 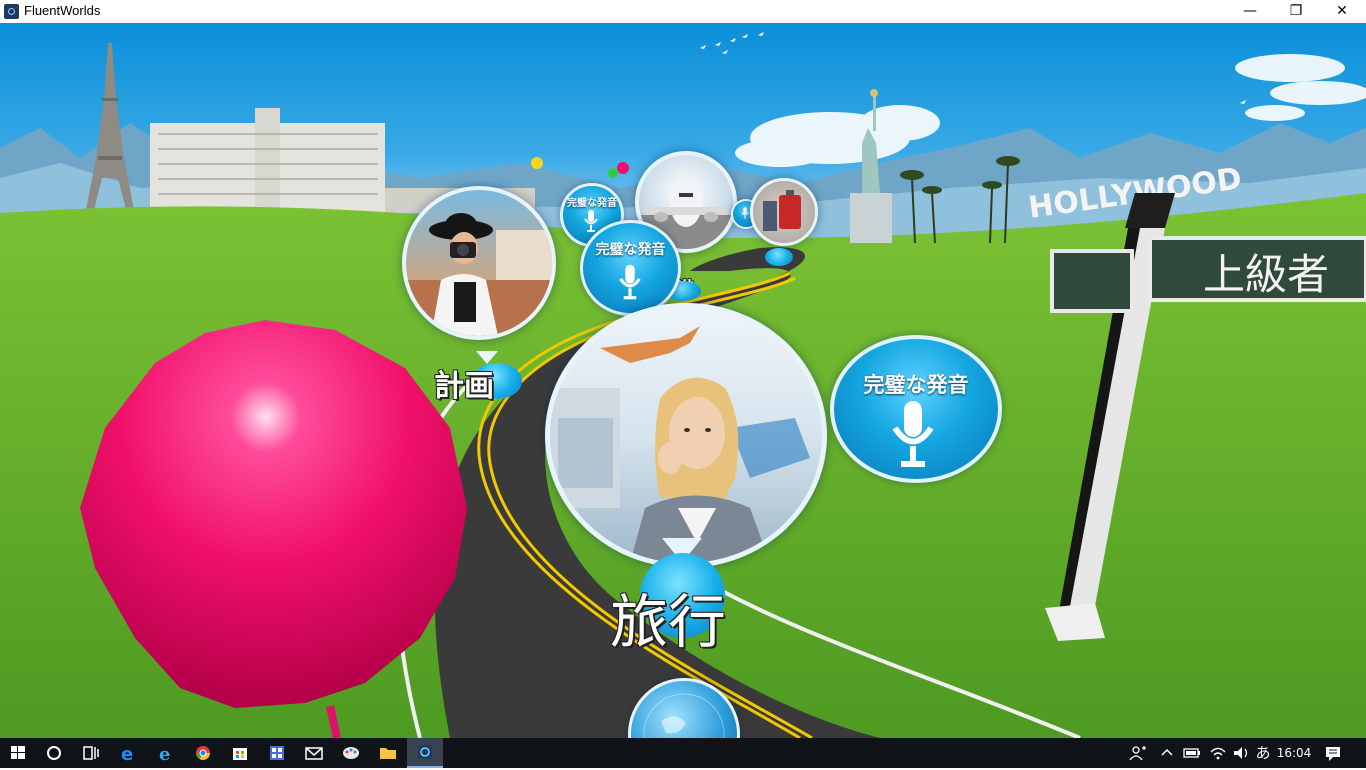 What do you see at coordinates (1192, 753) in the screenshot?
I see `battery-icon` at bounding box center [1192, 753].